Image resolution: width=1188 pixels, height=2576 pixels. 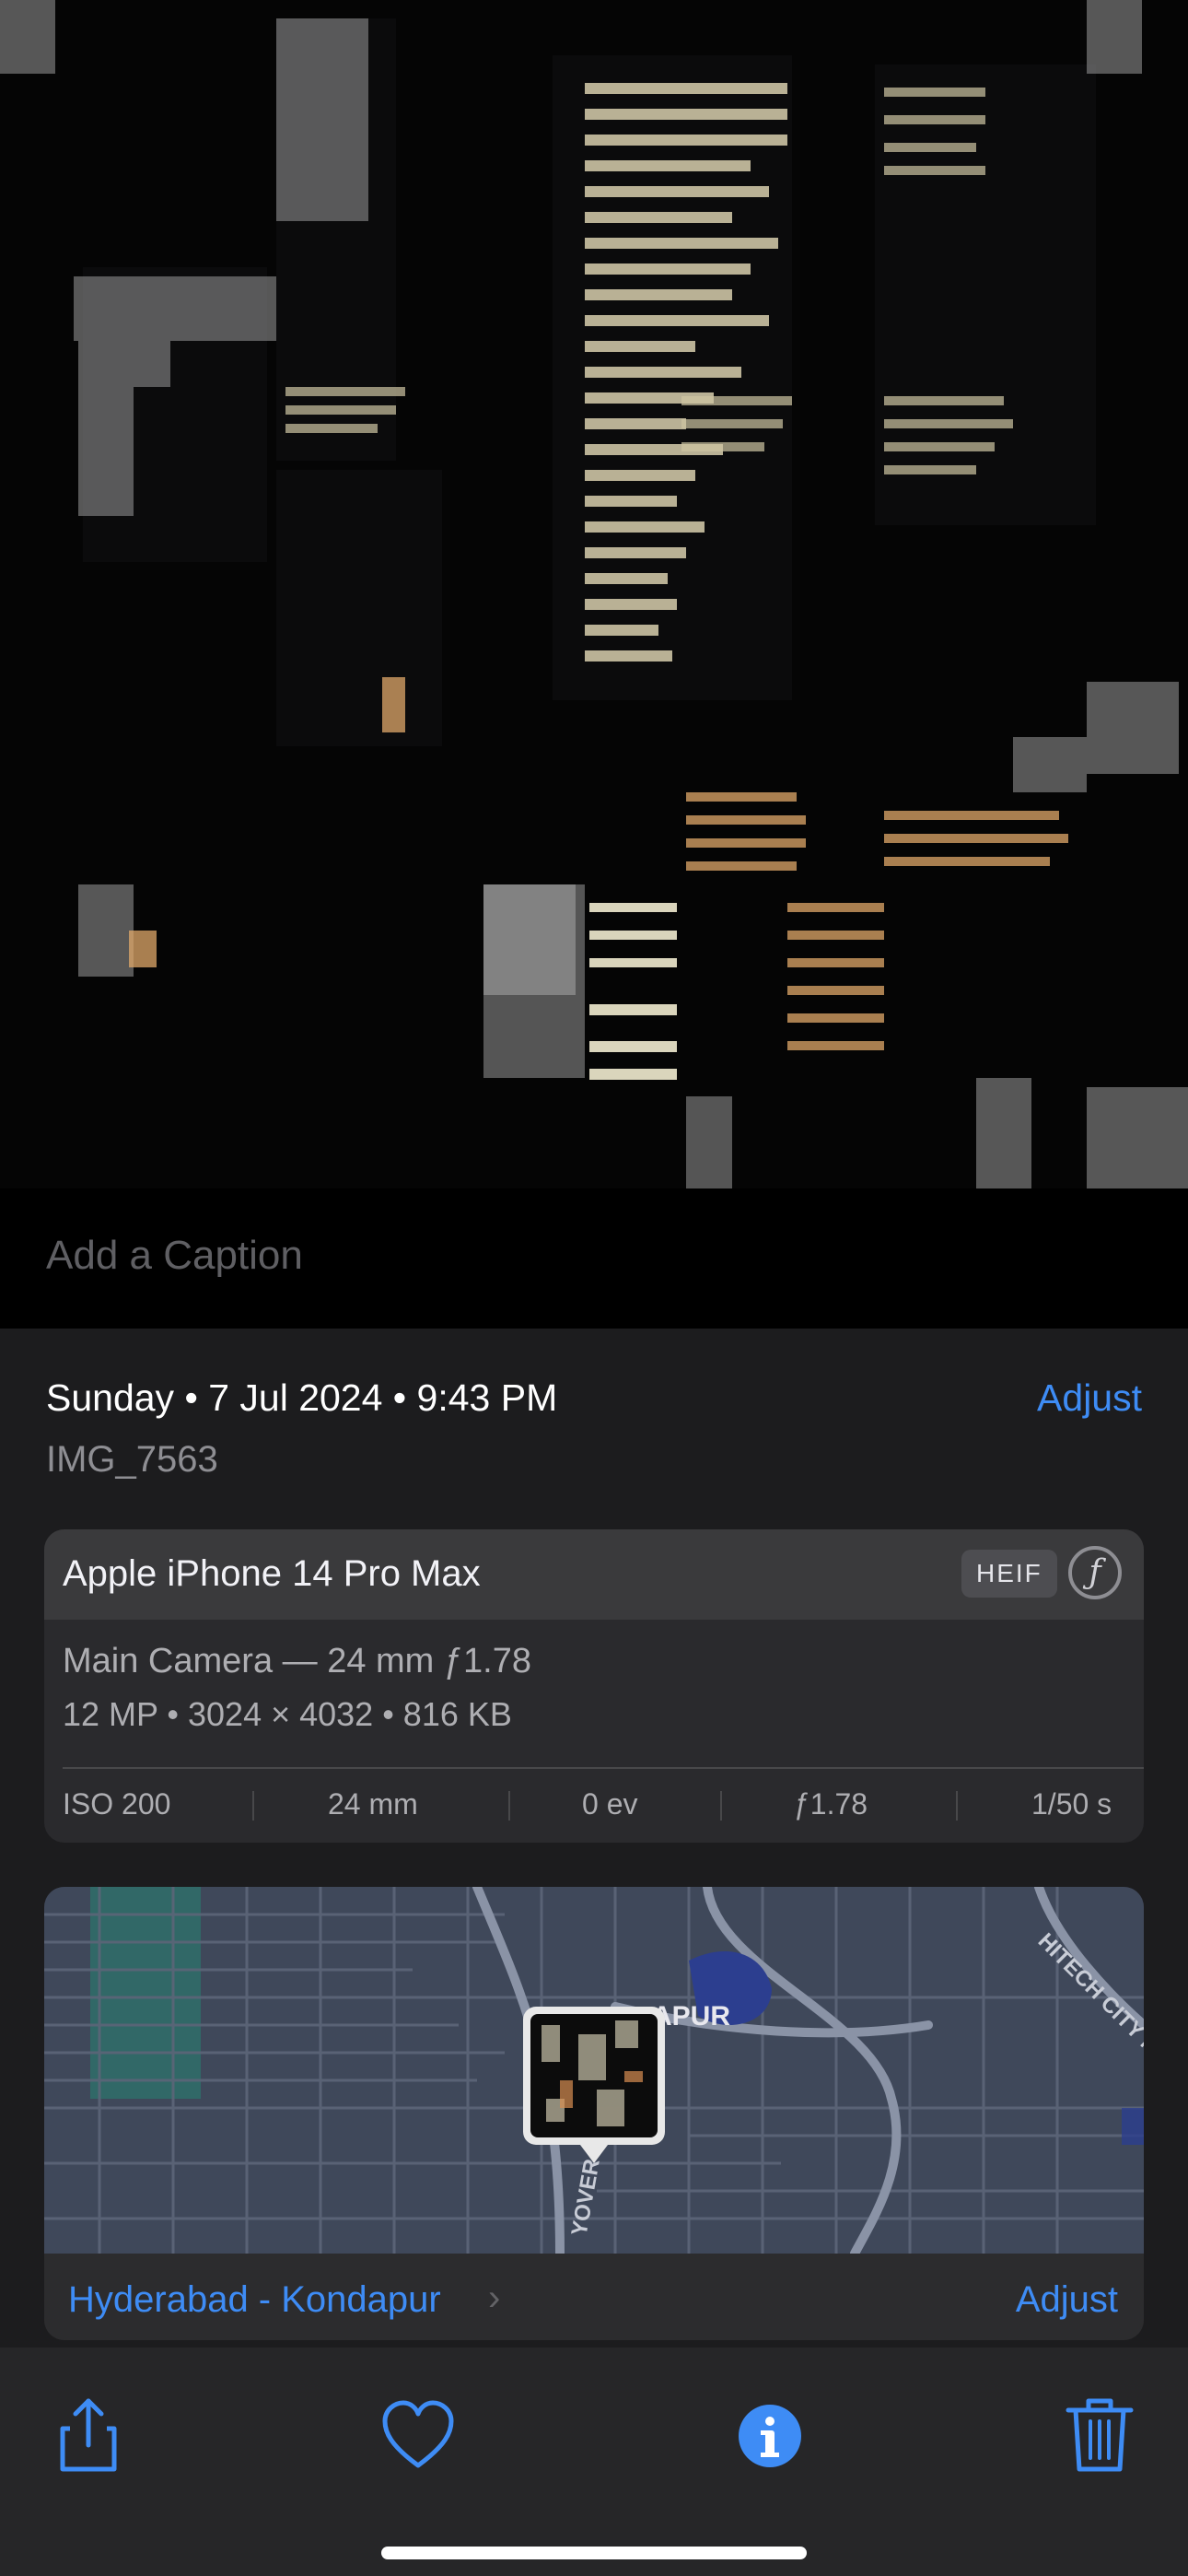 What do you see at coordinates (174, 1256) in the screenshot?
I see `caption-input: Add a Caption` at bounding box center [174, 1256].